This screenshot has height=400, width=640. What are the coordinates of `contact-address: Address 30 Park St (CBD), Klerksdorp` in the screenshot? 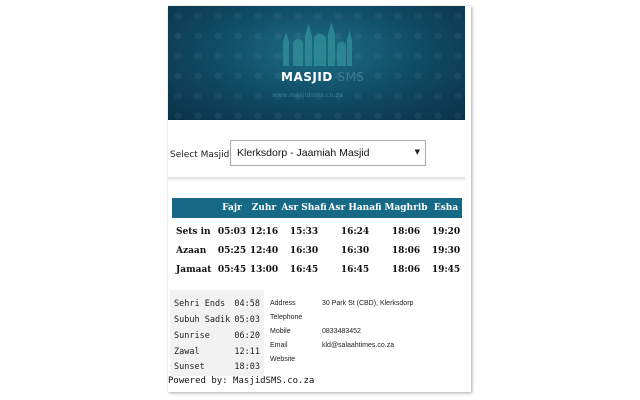 It's located at (365, 306).